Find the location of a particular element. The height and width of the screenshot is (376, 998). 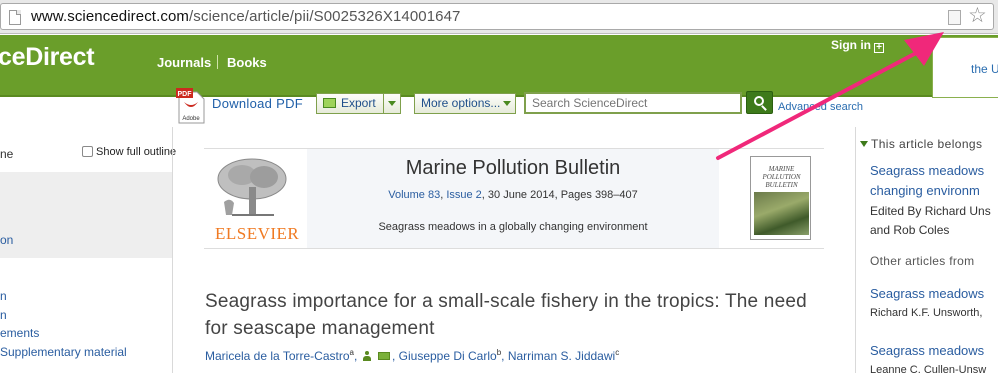

export-dropdown is located at coordinates (391, 103).